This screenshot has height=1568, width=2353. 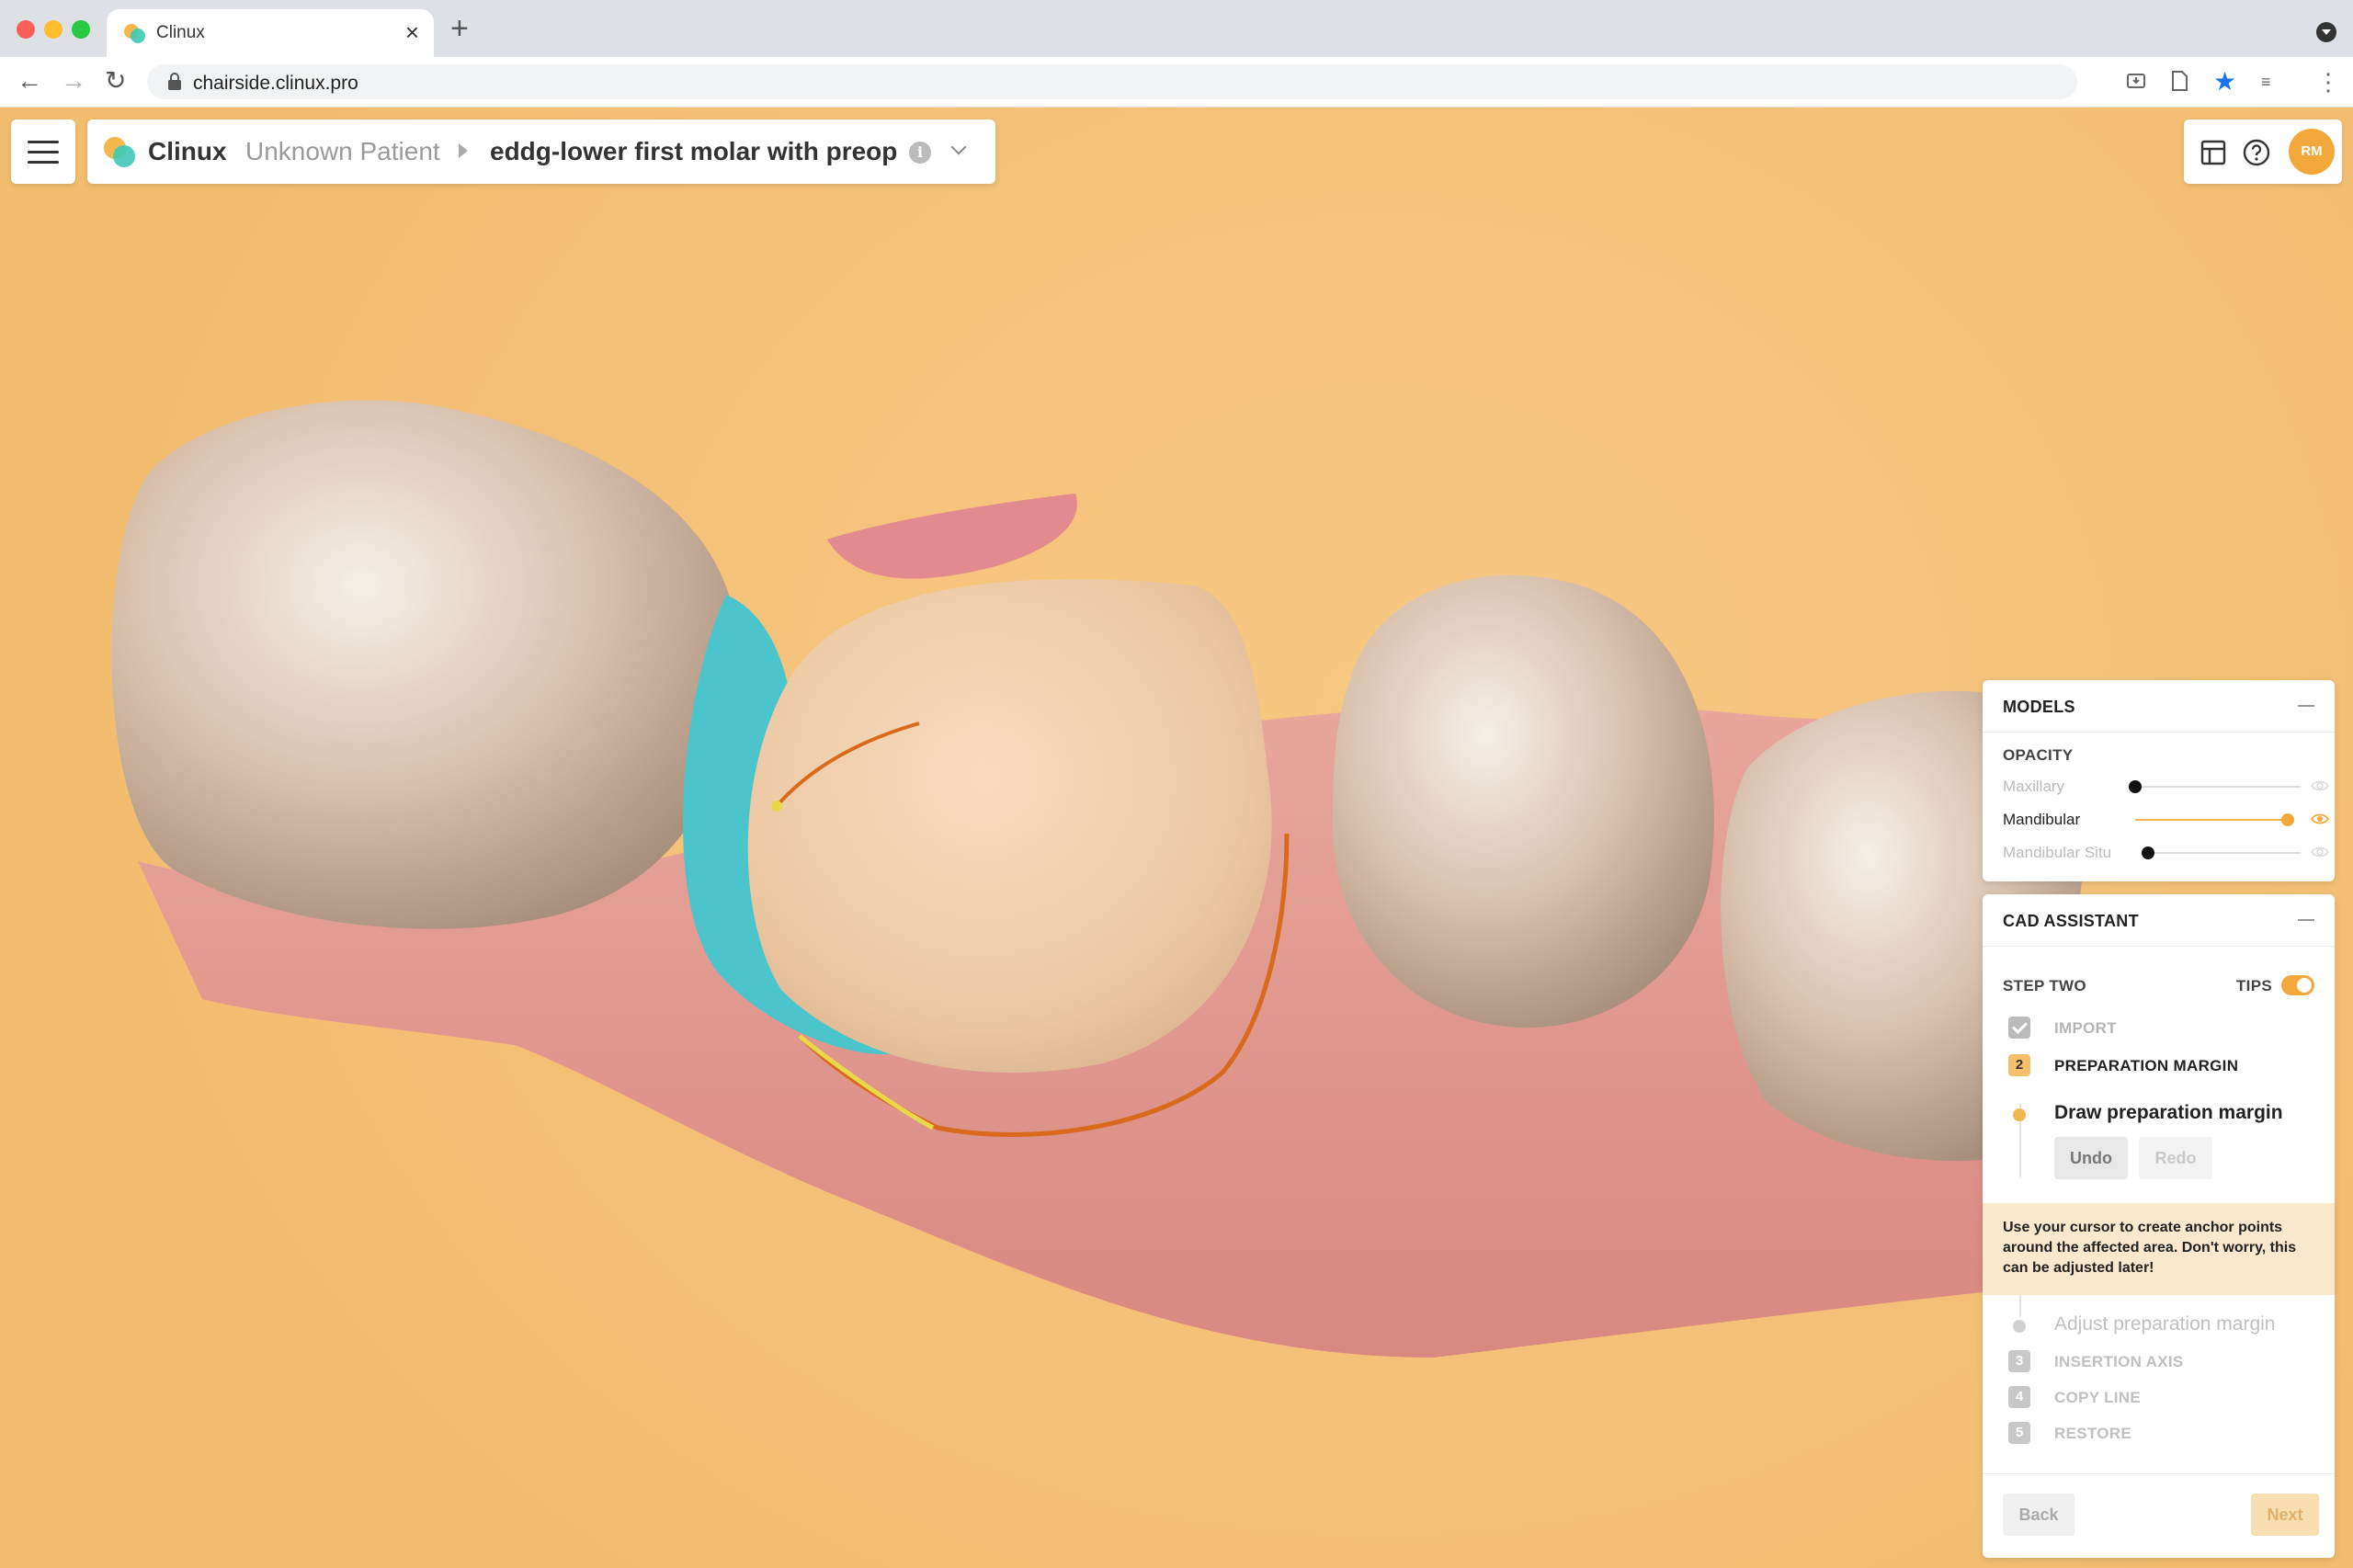 What do you see at coordinates (2146, 1065) in the screenshot?
I see `step-label: PREPARATION MARGIN` at bounding box center [2146, 1065].